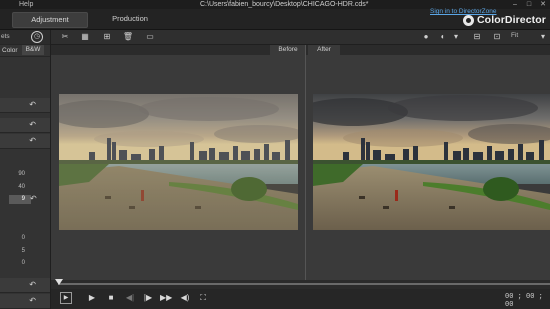 The height and width of the screenshot is (309, 550). I want to click on next-frame-icon: |▶, so click(148, 298).